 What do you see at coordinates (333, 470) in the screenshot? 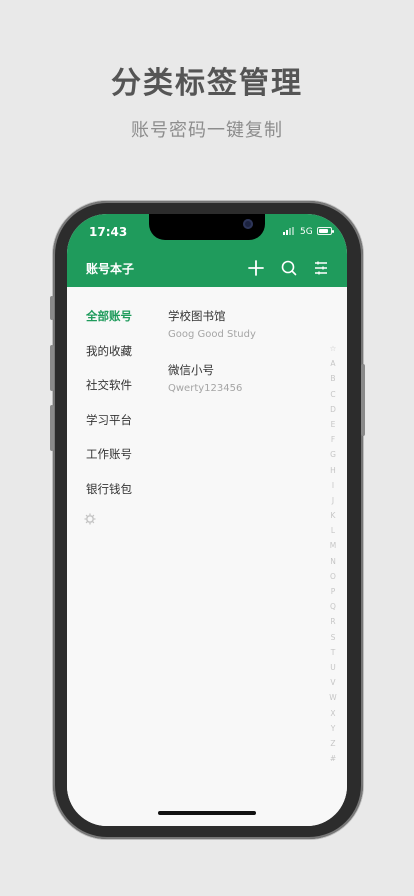
I see `index-letter: H` at bounding box center [333, 470].